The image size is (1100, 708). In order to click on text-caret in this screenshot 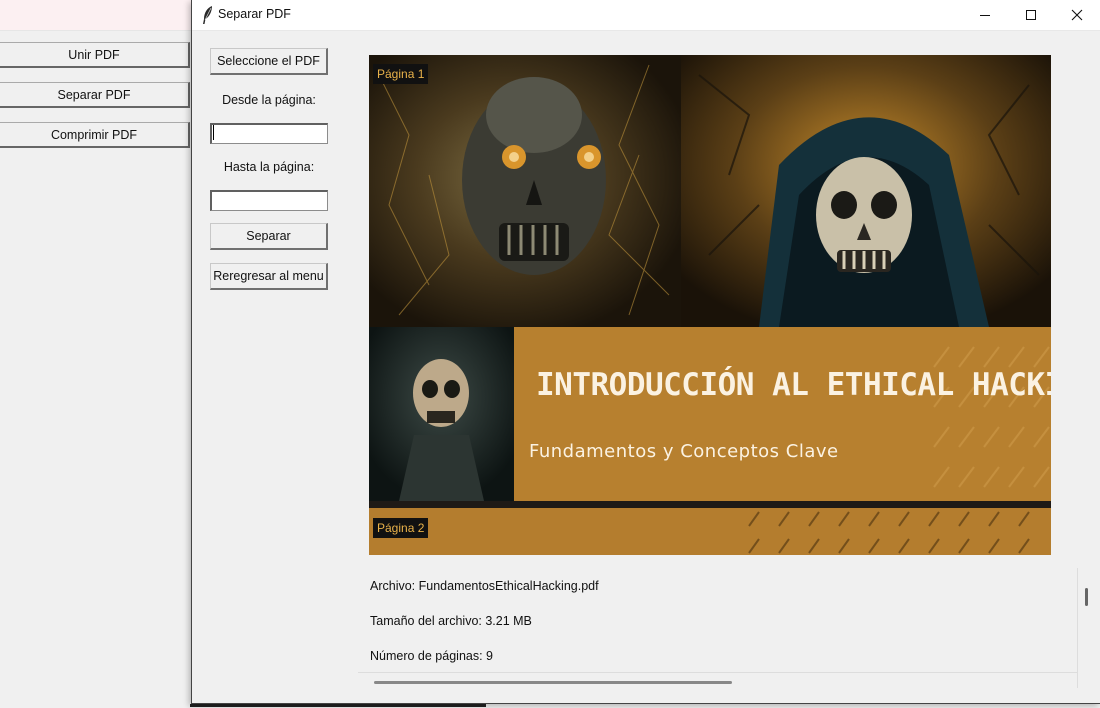, I will do `click(213, 132)`.